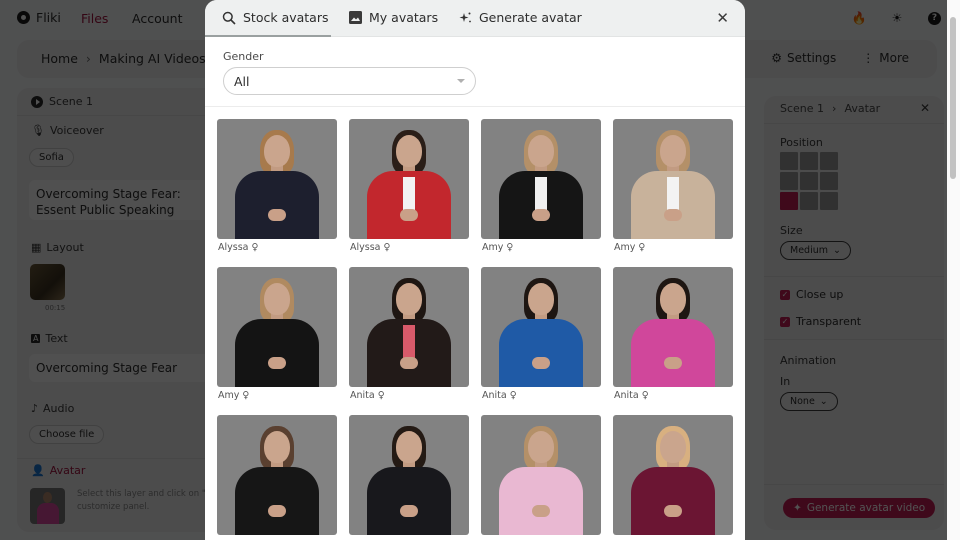  I want to click on page-scrollbar, so click(953, 270).